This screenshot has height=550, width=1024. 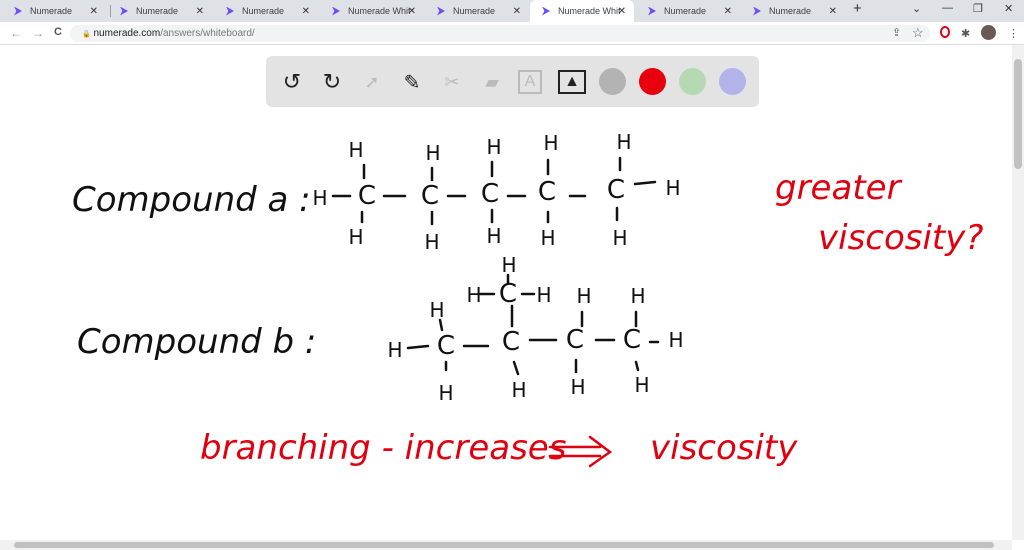 I want to click on compound-b-label: Compound b :, so click(x=197, y=342).